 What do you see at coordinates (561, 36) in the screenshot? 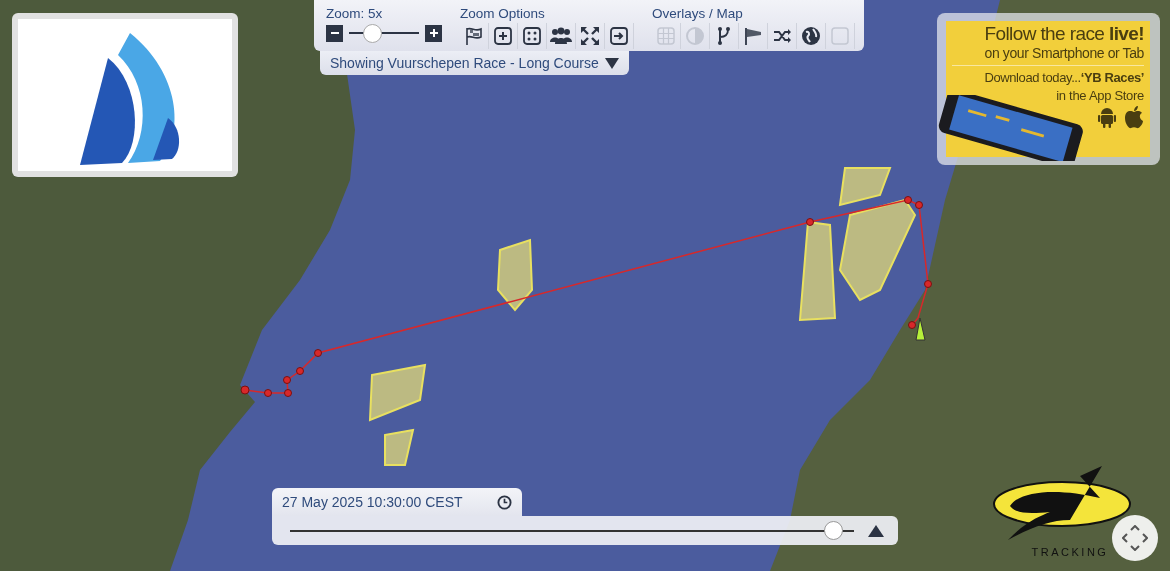
I see `group-icon` at bounding box center [561, 36].